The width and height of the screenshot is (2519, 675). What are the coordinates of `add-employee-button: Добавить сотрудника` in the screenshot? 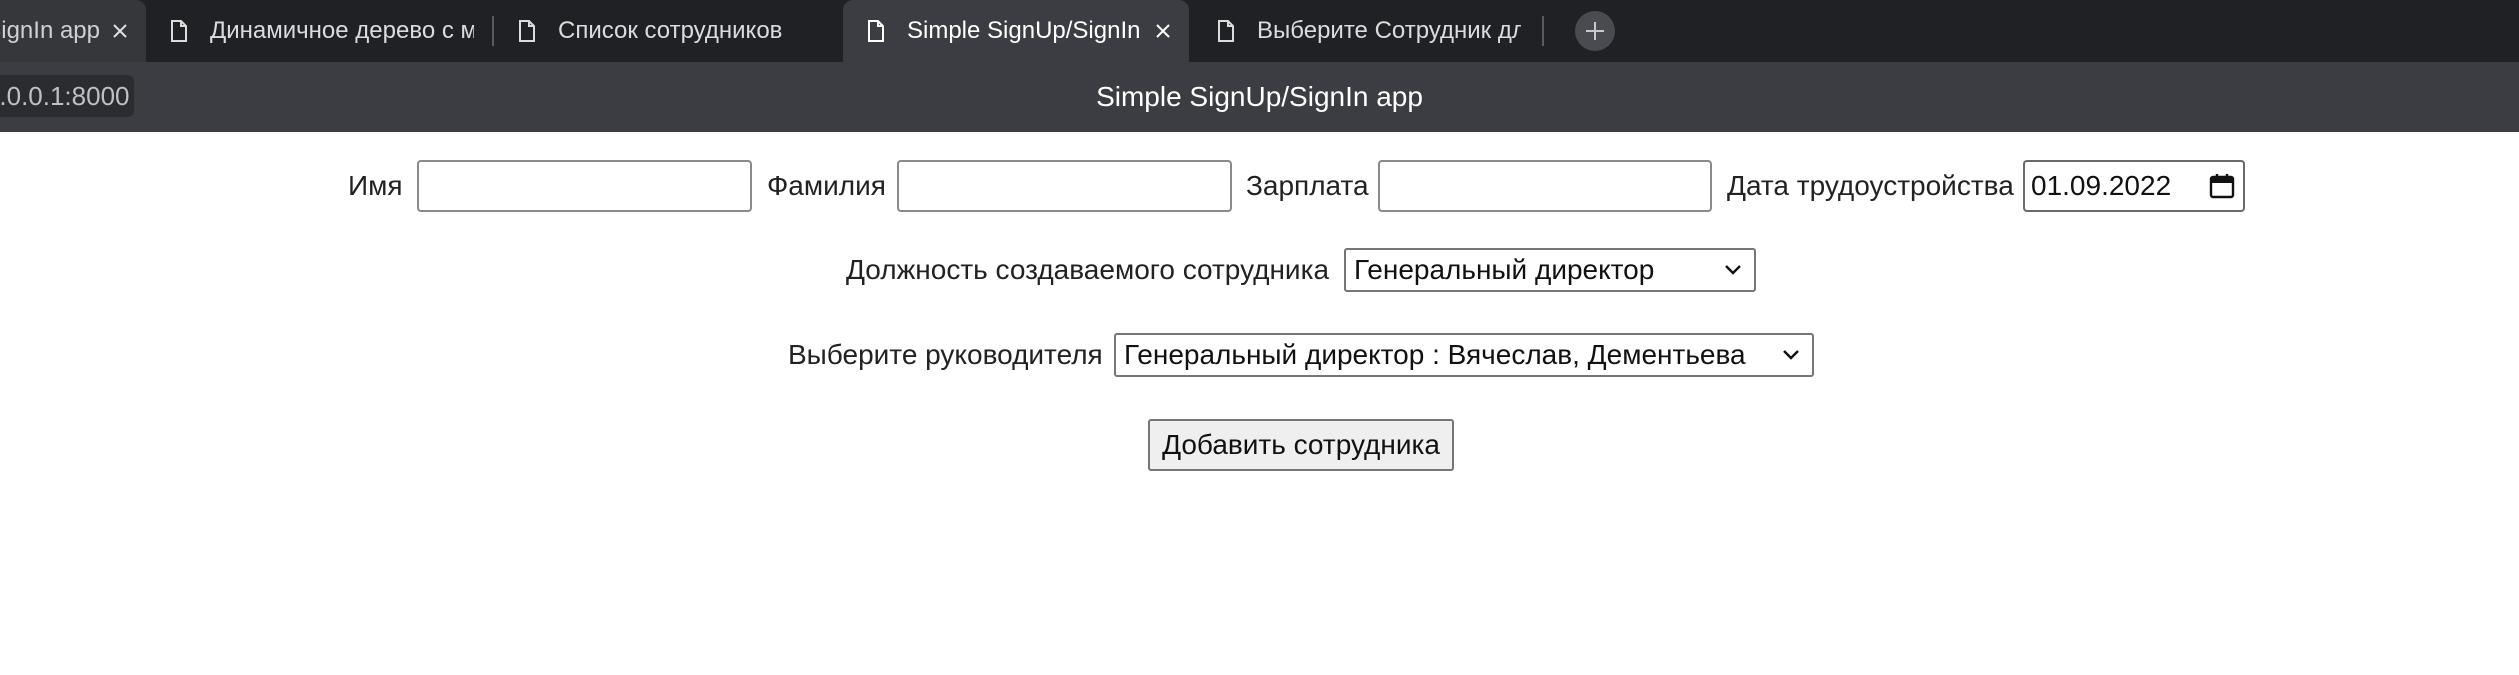 It's located at (1301, 445).